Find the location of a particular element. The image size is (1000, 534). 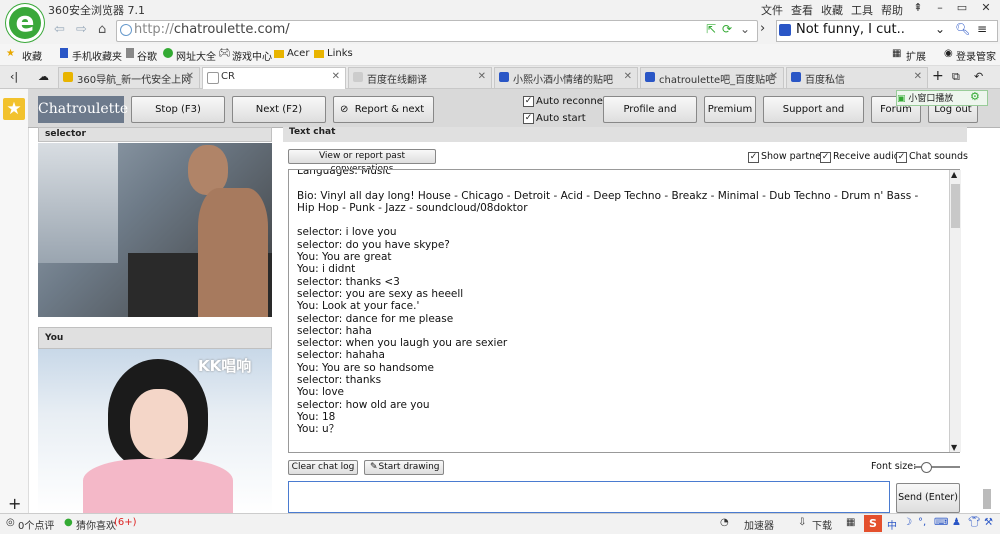

menu-tools: 工具 is located at coordinates (862, 10).